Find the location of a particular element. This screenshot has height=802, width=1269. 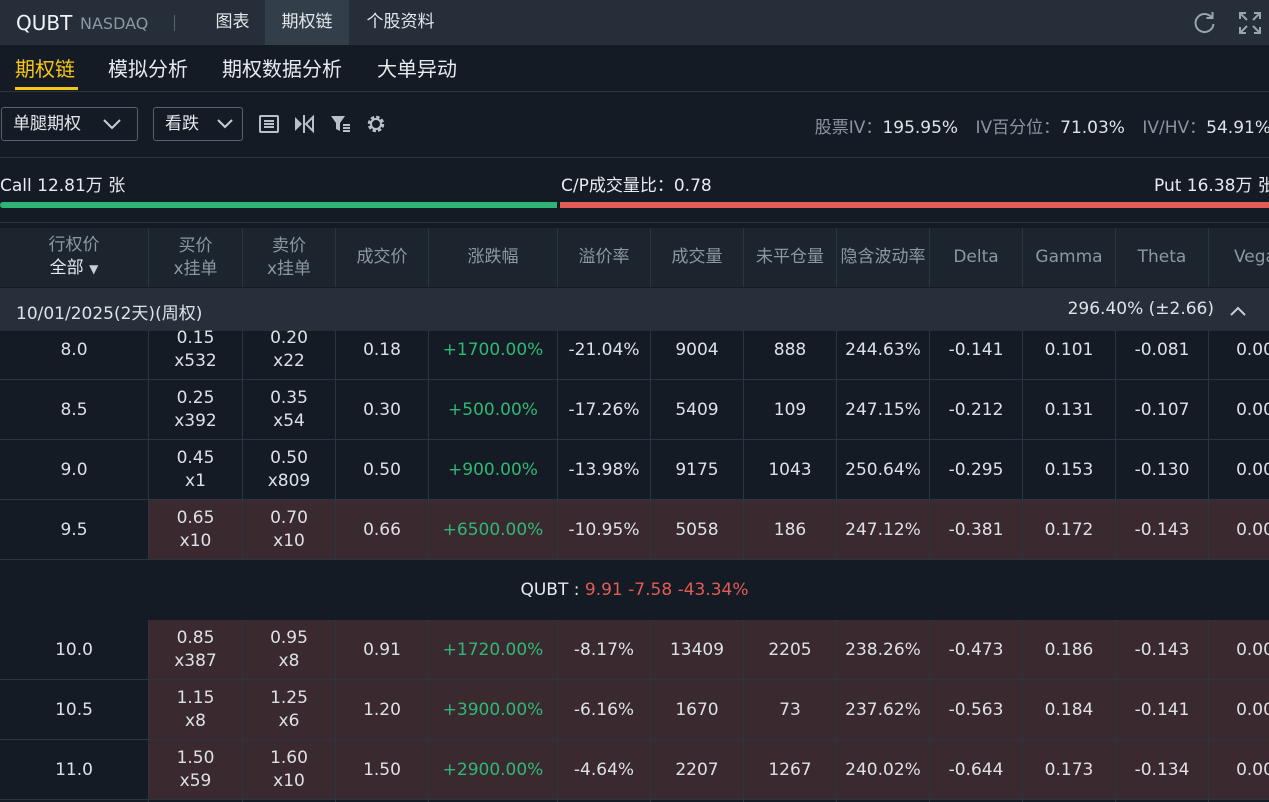

col-delta: Delta is located at coordinates (976, 257).